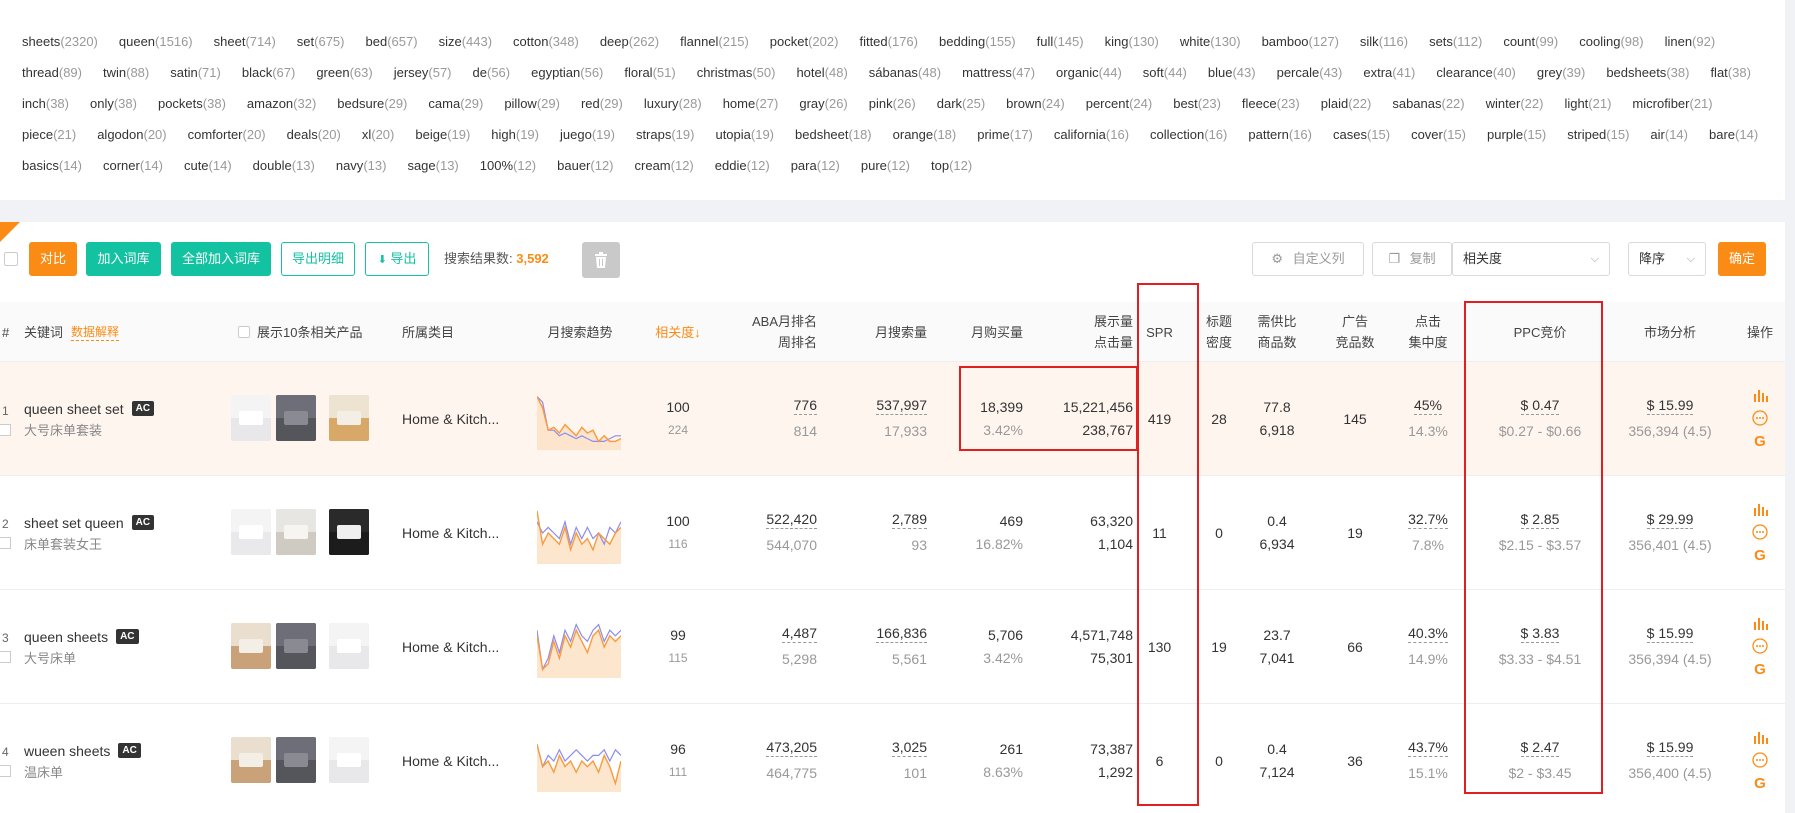 The image size is (1795, 813). Describe the element at coordinates (397, 259) in the screenshot. I see `export-button: ⬇ 导出` at that location.